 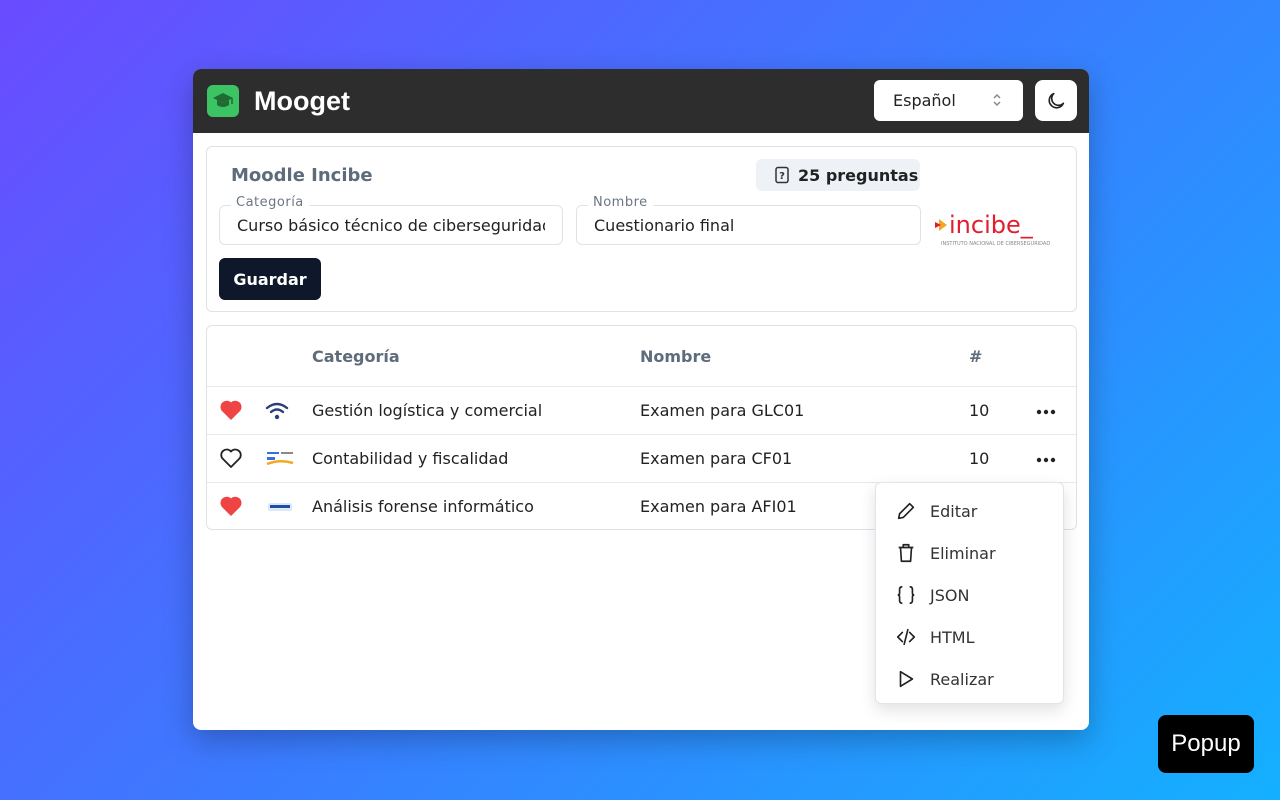 I want to click on category-field: Categoría, so click(x=391, y=220).